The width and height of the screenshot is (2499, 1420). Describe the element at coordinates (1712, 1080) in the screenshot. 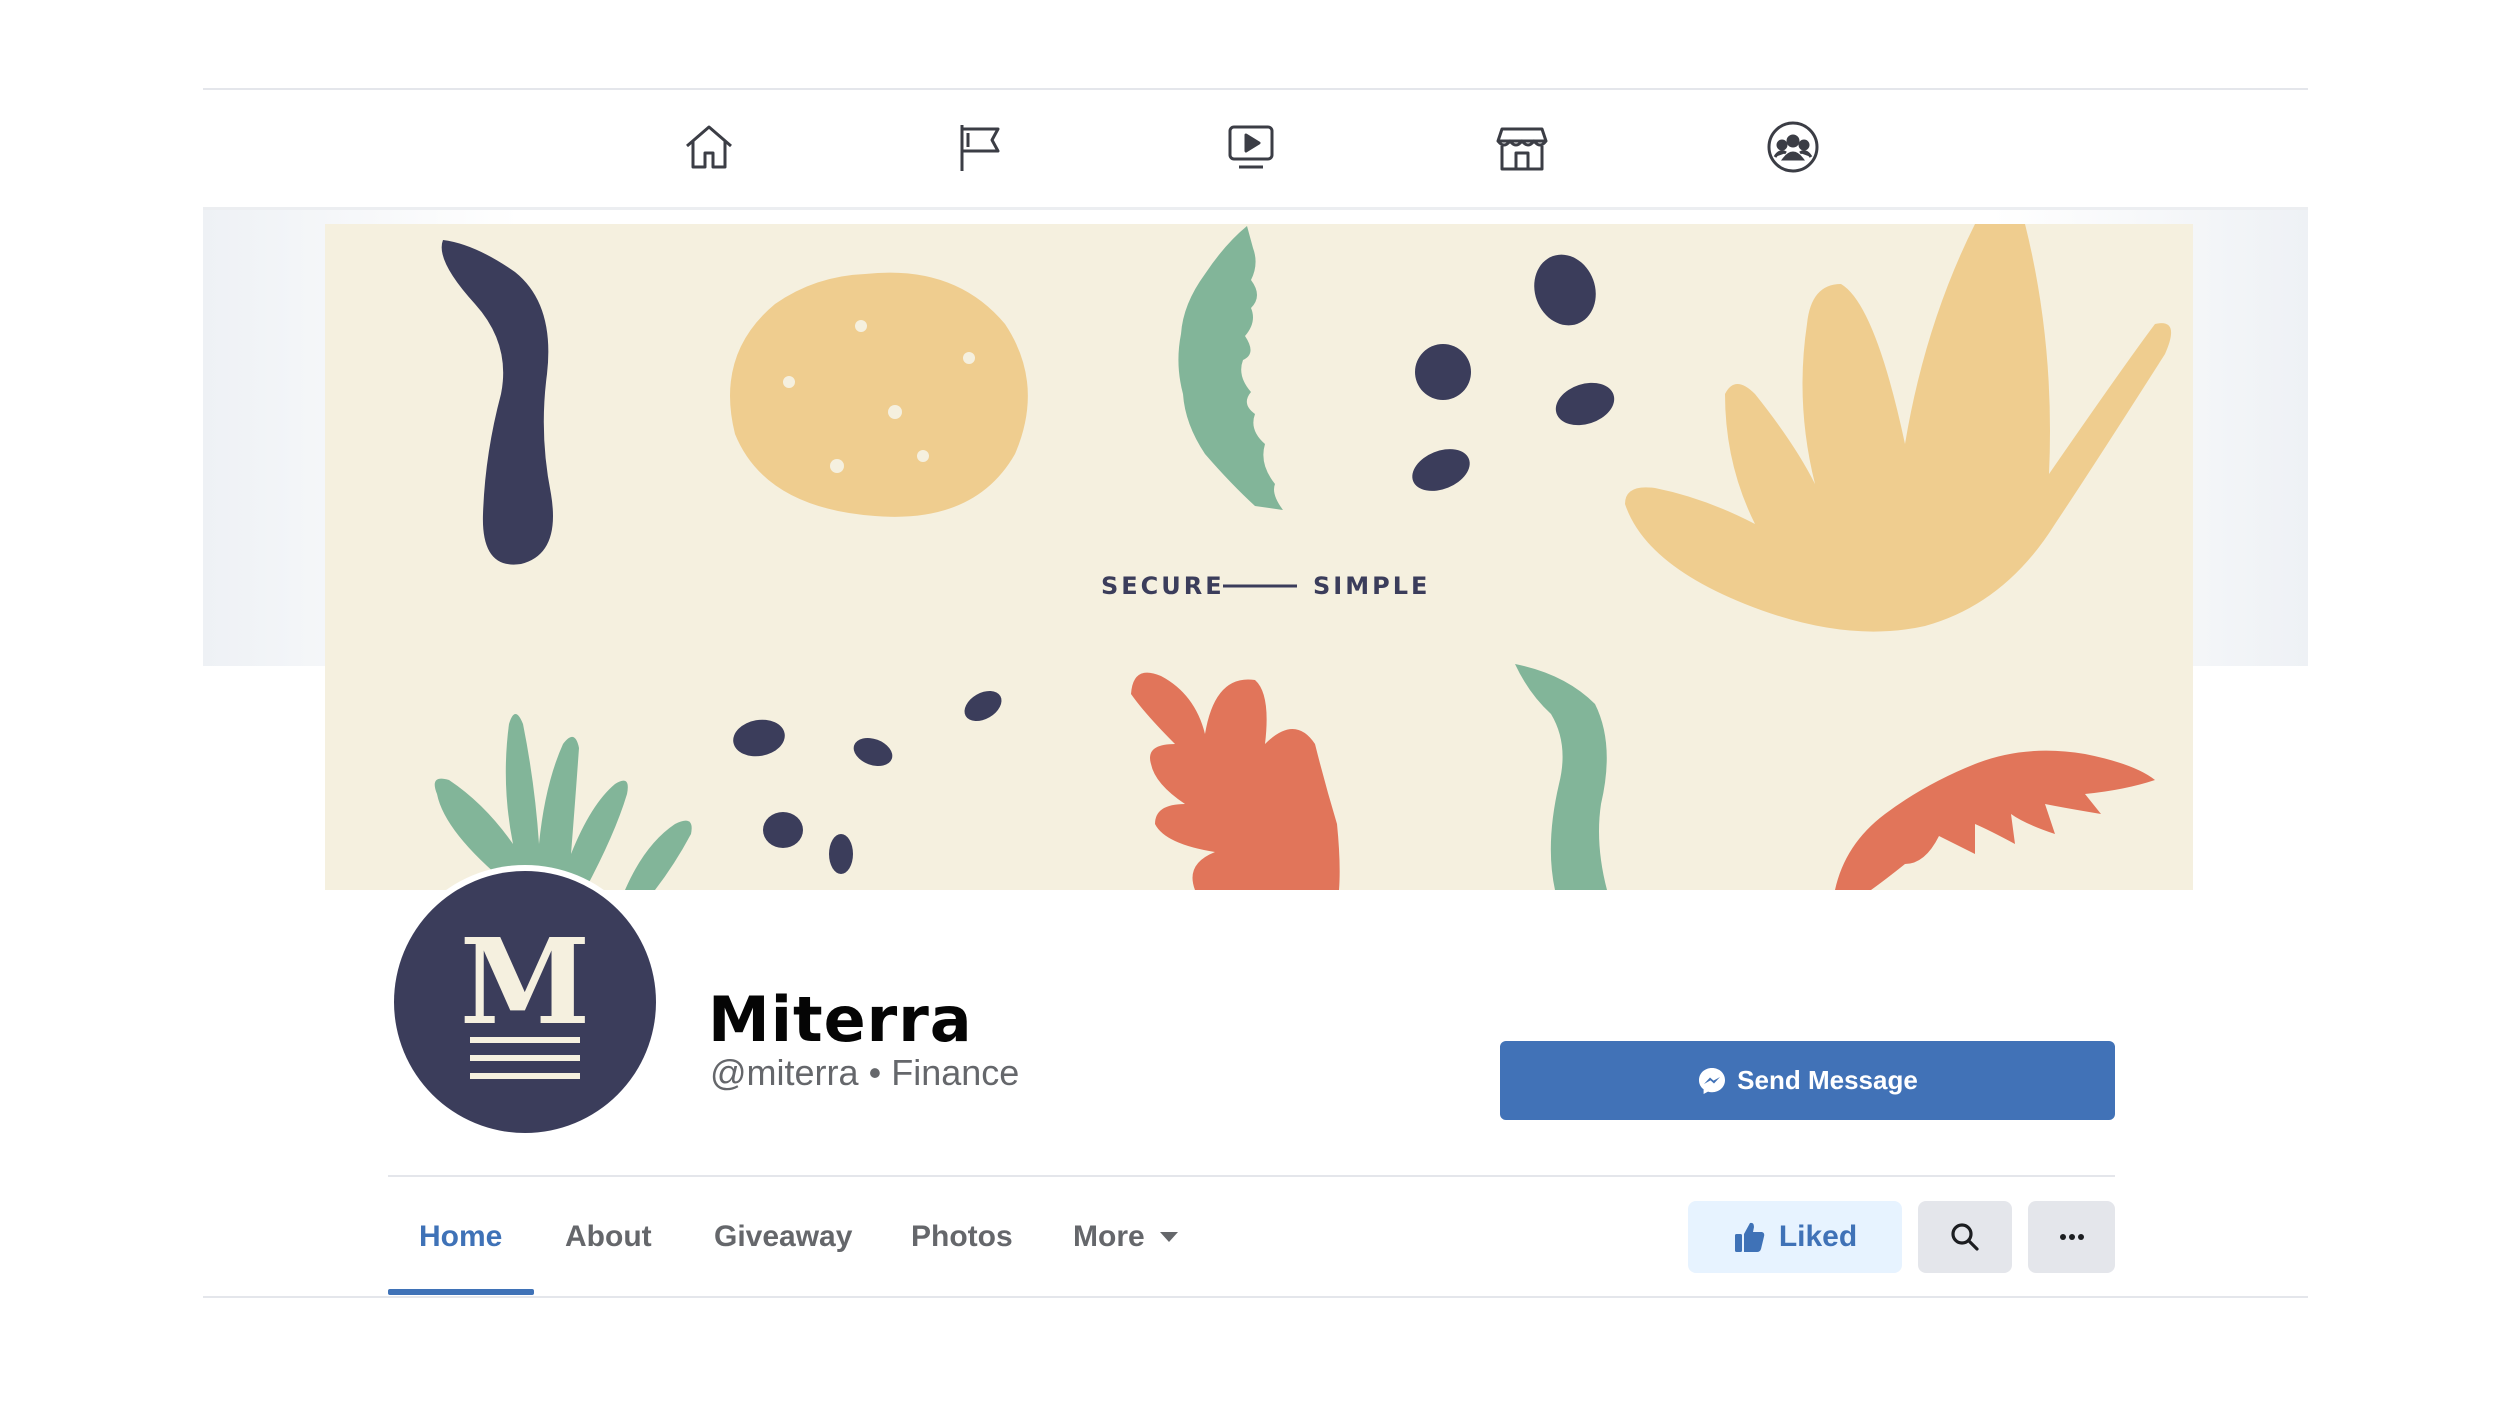

I see `messenger-icon` at that location.